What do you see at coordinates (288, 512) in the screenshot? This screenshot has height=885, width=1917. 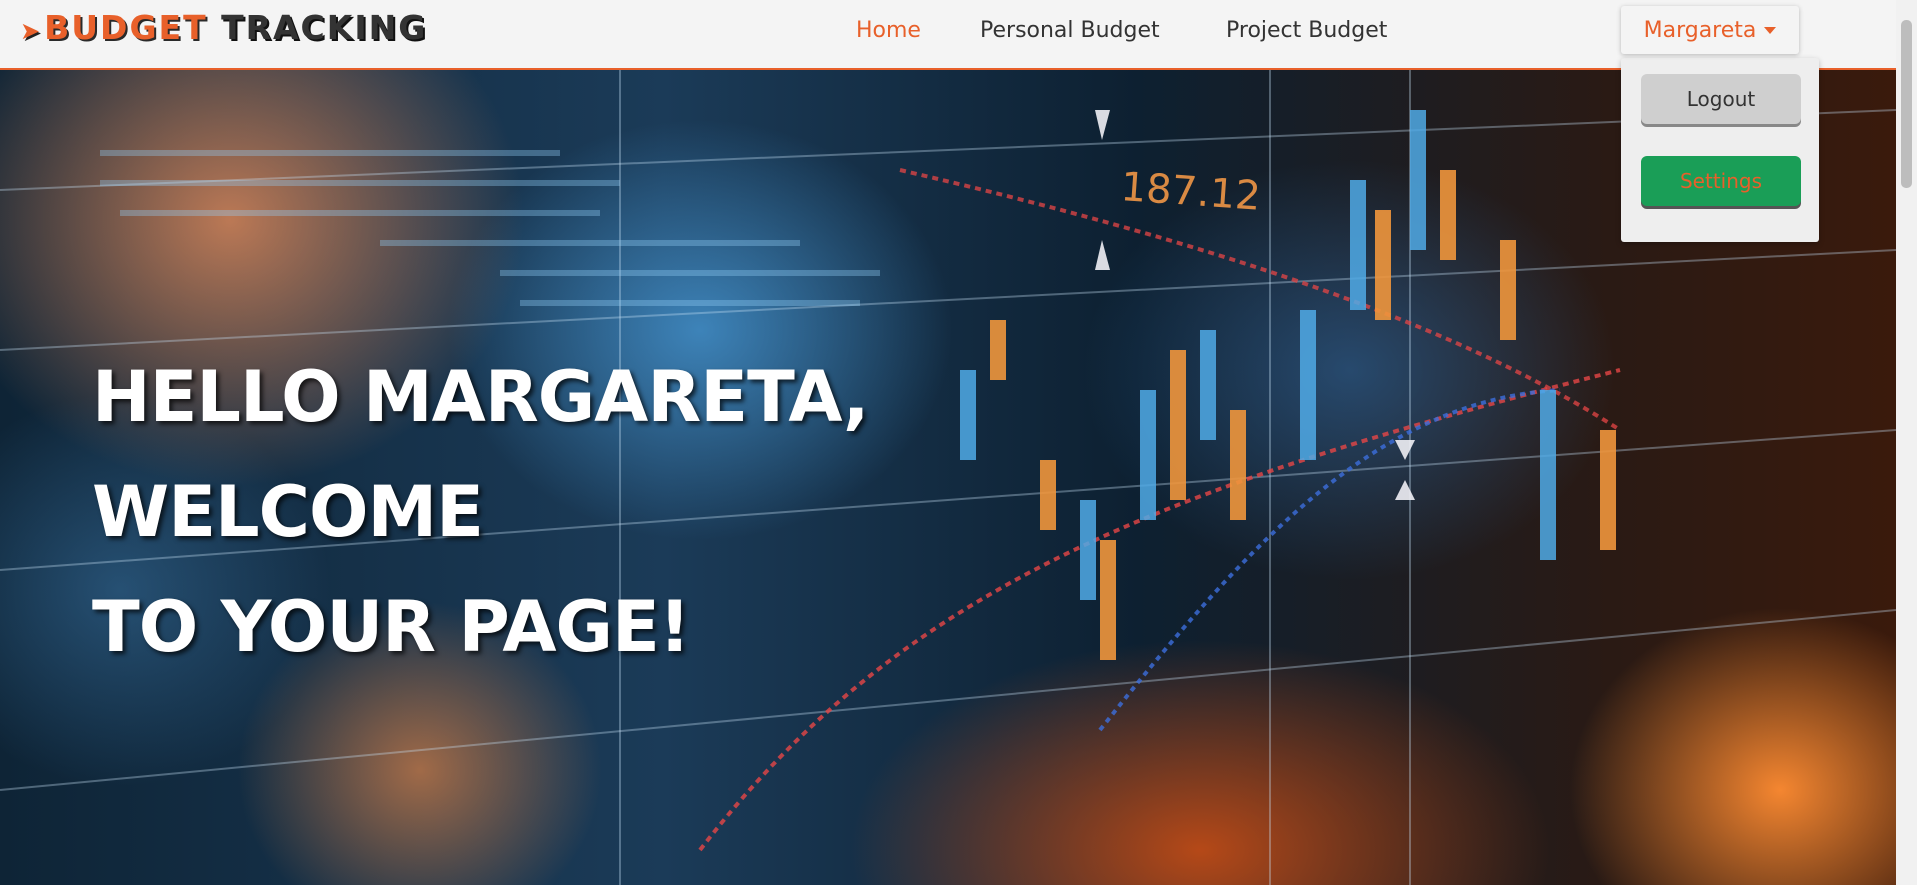 I see `welcome-line-2: WELCOME` at bounding box center [288, 512].